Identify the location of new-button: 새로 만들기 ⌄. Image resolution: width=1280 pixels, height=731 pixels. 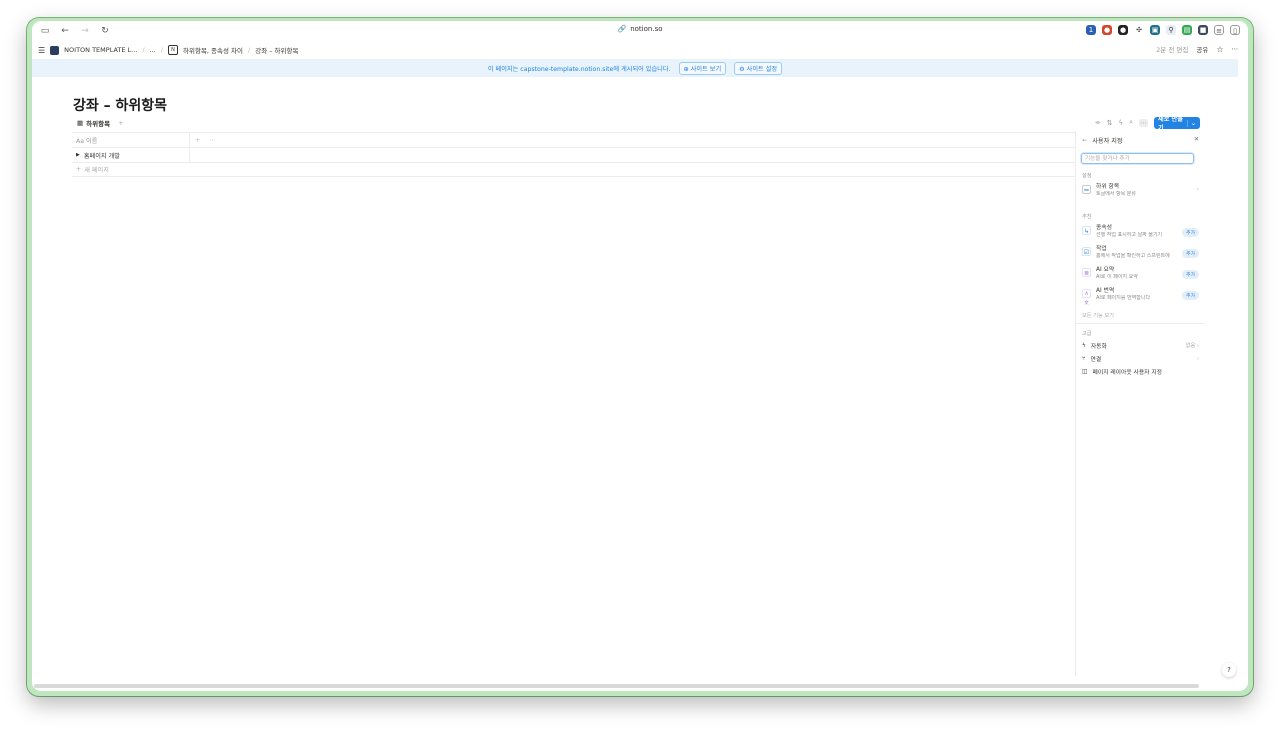
(1177, 124).